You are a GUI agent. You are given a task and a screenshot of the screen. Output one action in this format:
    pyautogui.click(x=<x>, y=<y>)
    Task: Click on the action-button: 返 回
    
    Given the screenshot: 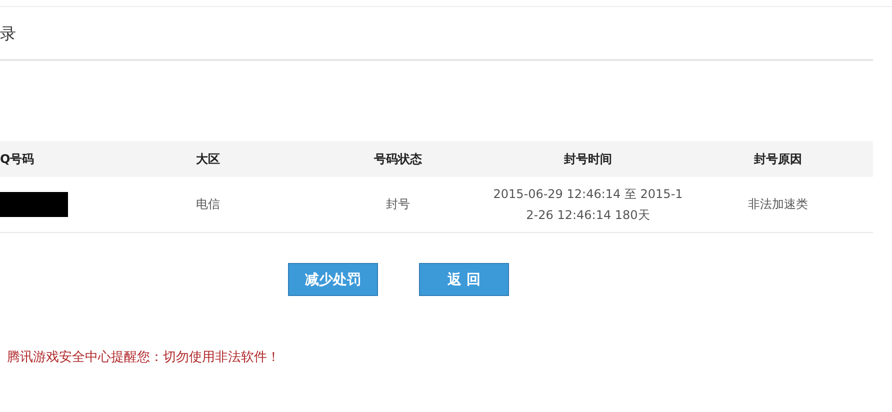 What is the action you would take?
    pyautogui.click(x=464, y=279)
    